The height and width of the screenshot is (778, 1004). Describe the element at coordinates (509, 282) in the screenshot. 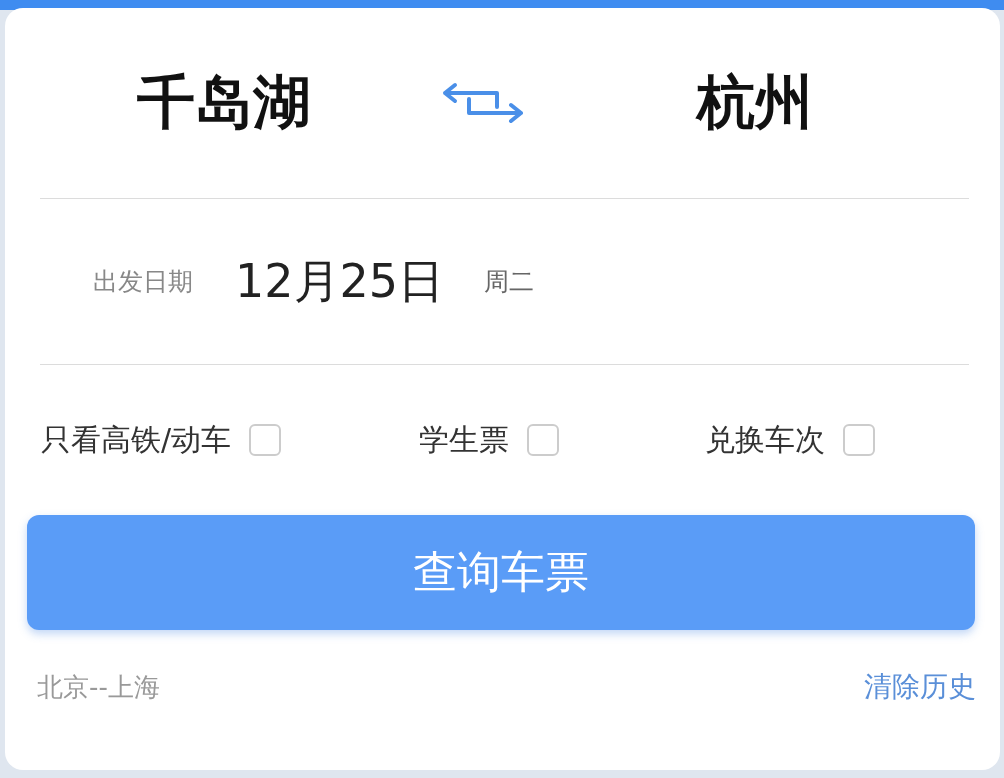

I see `weekday-label: 周二` at that location.